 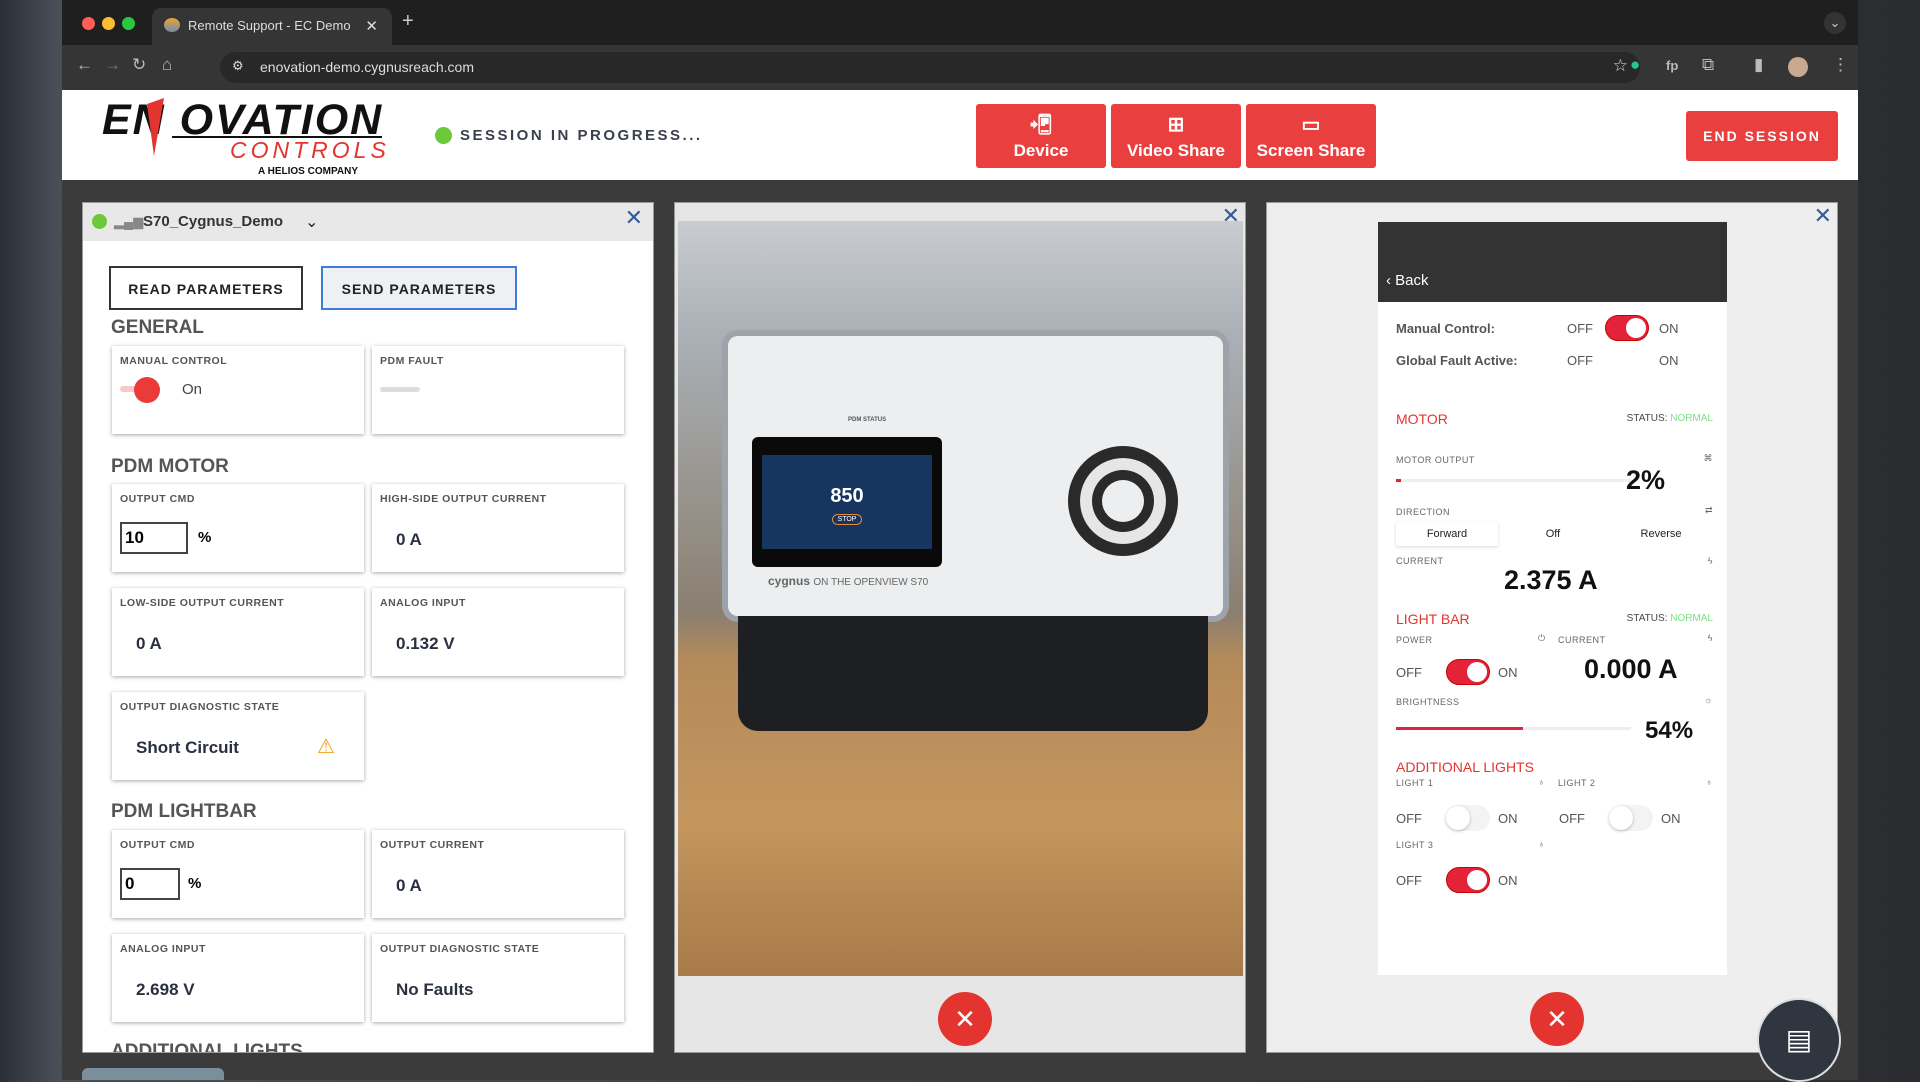 I want to click on direction-label: DIRECTION, so click(x=1423, y=512).